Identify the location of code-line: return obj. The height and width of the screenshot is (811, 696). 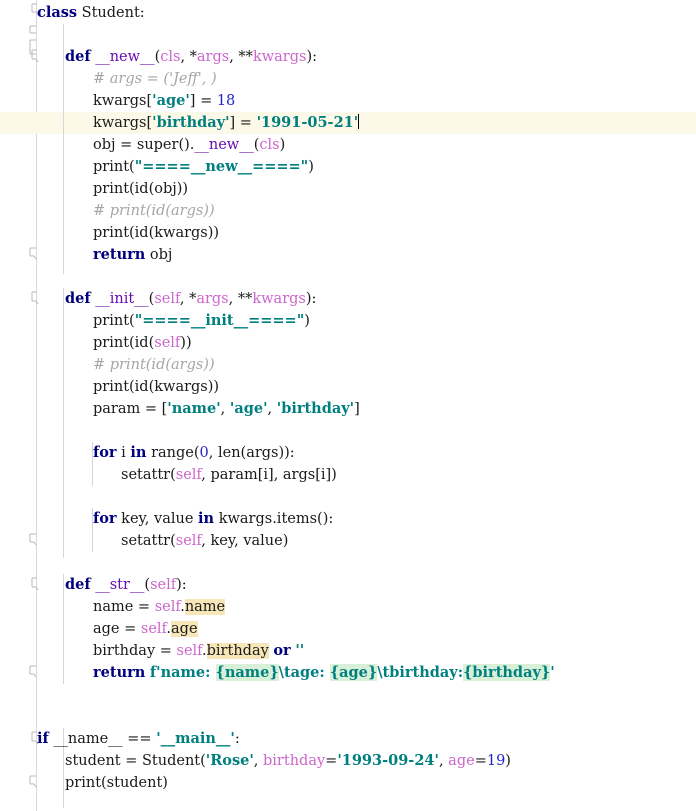
(348, 255).